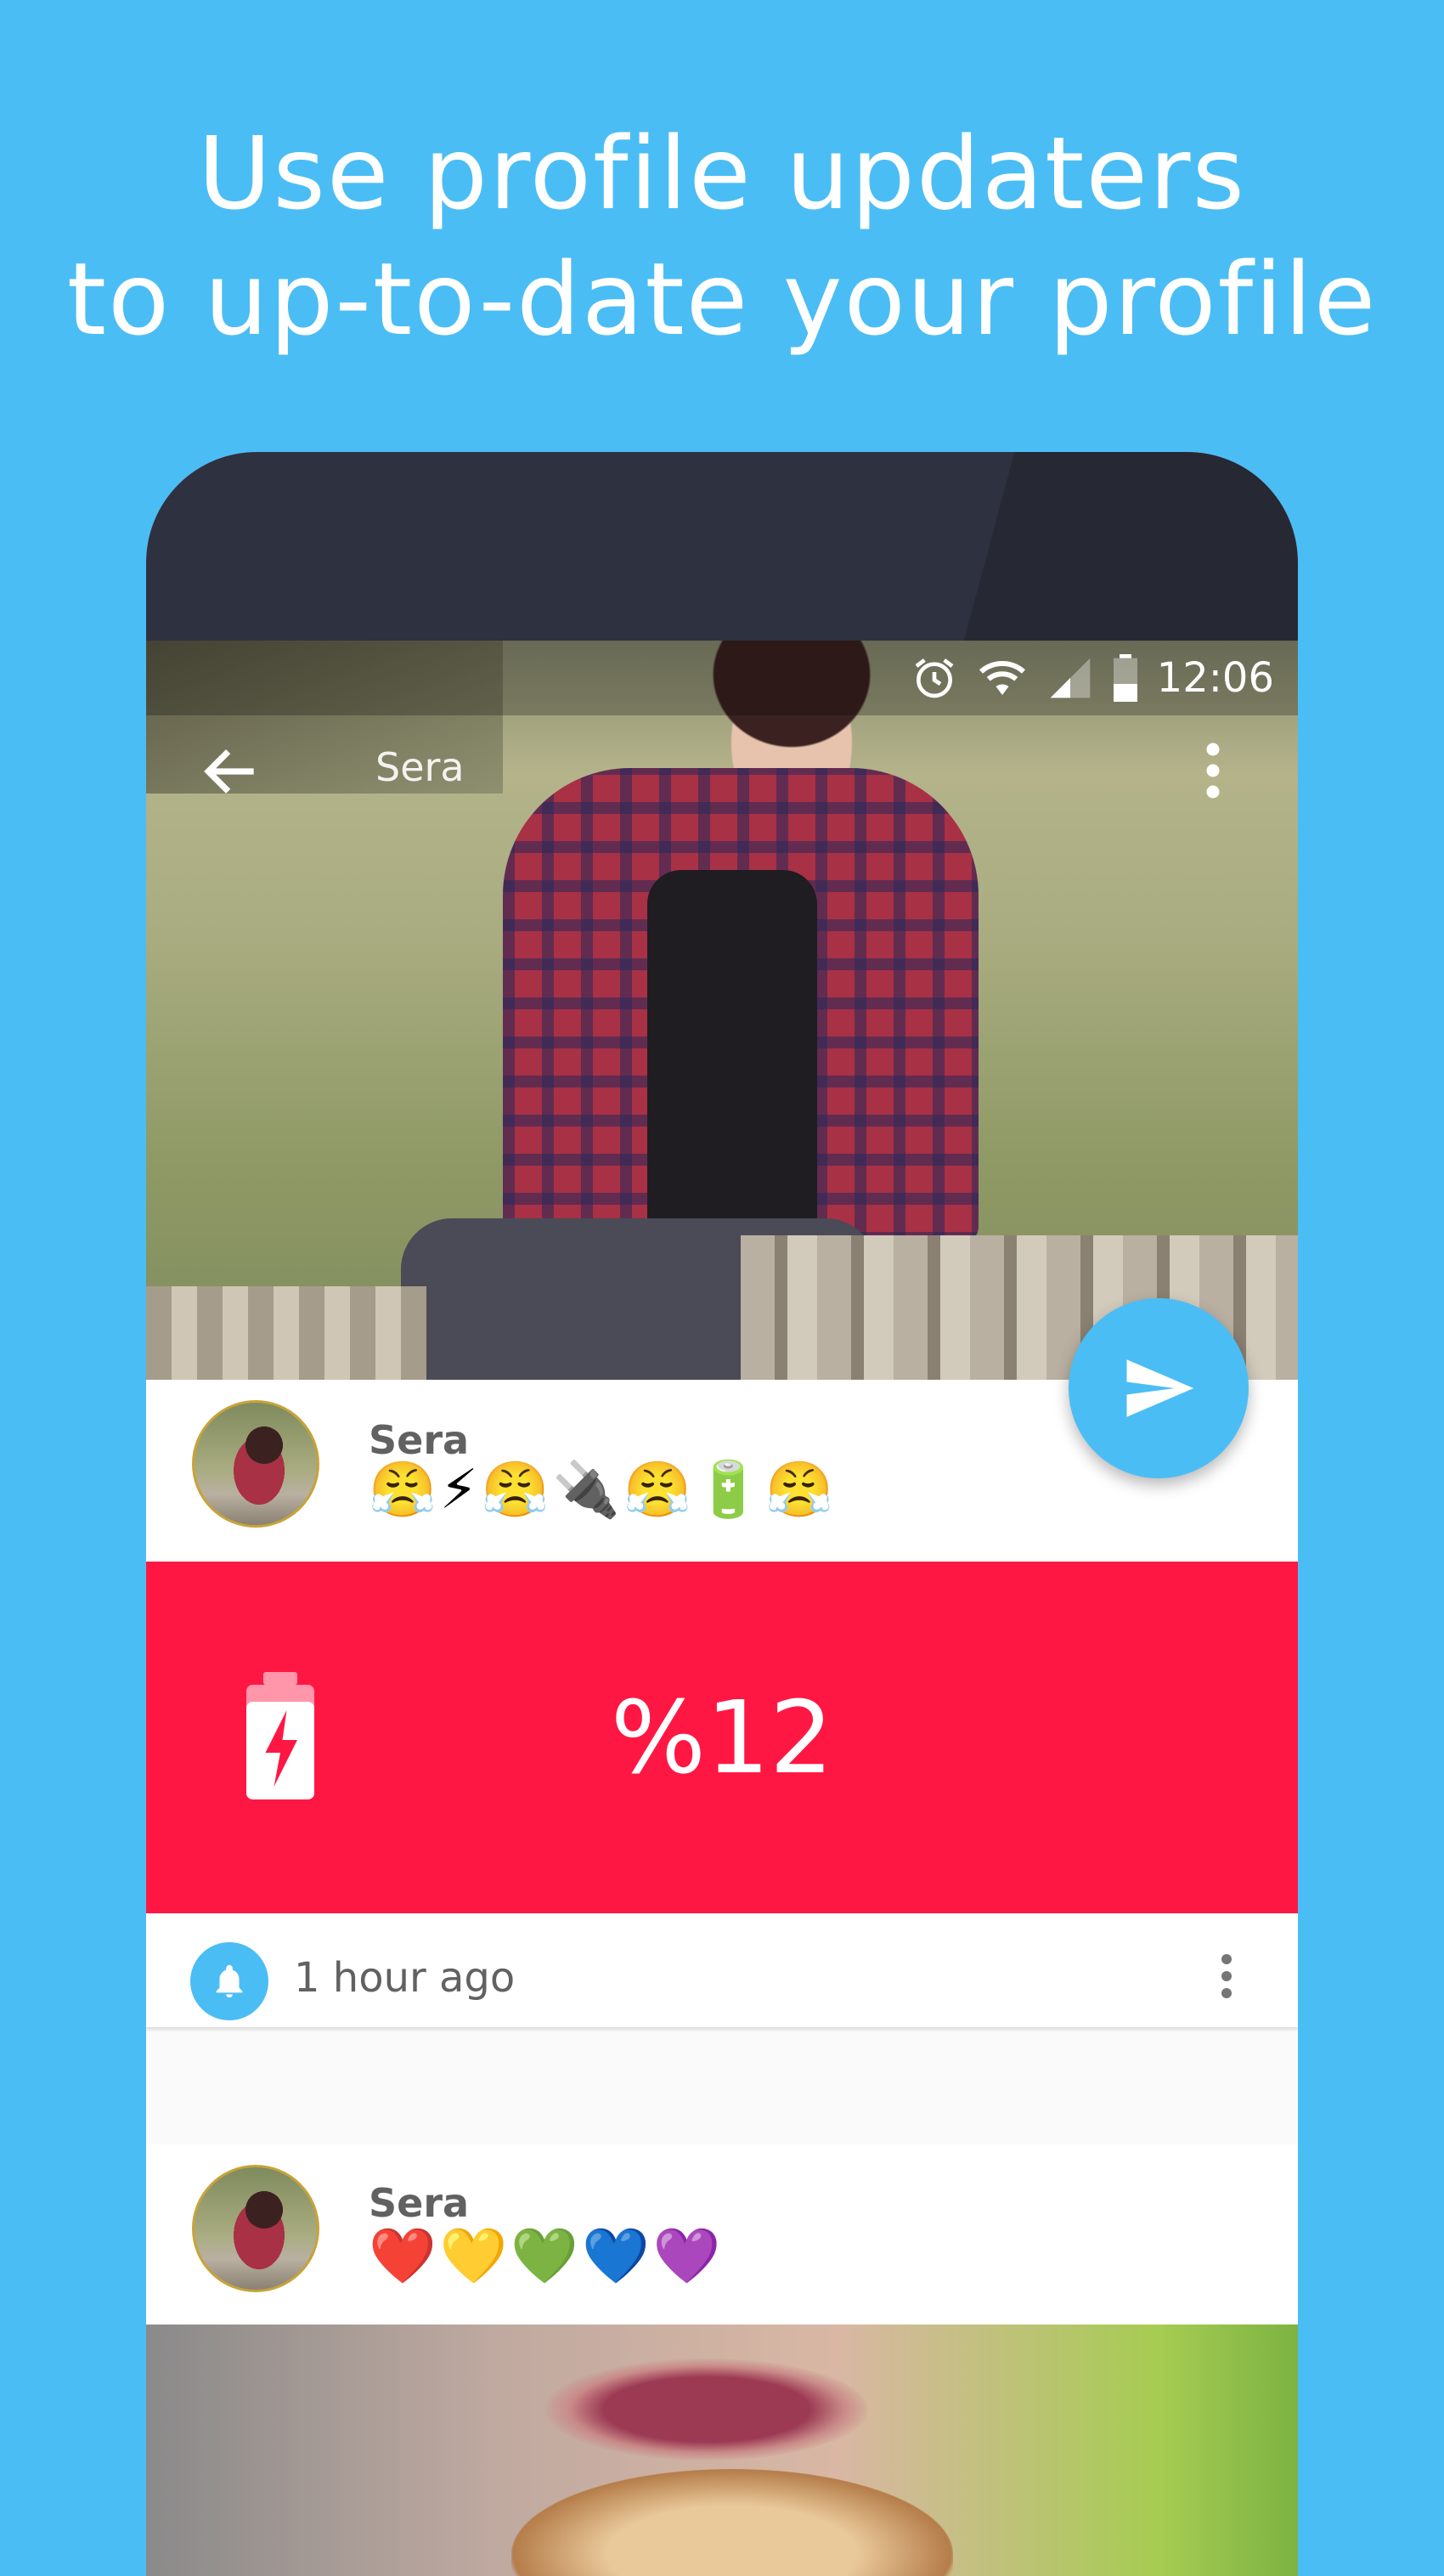 Image resolution: width=1444 pixels, height=2576 pixels. I want to click on bell-icon, so click(229, 1981).